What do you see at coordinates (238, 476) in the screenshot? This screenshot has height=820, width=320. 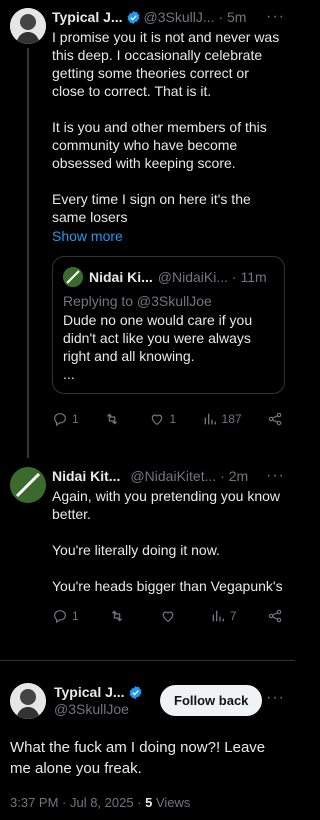 I see `timestamp: 2m` at bounding box center [238, 476].